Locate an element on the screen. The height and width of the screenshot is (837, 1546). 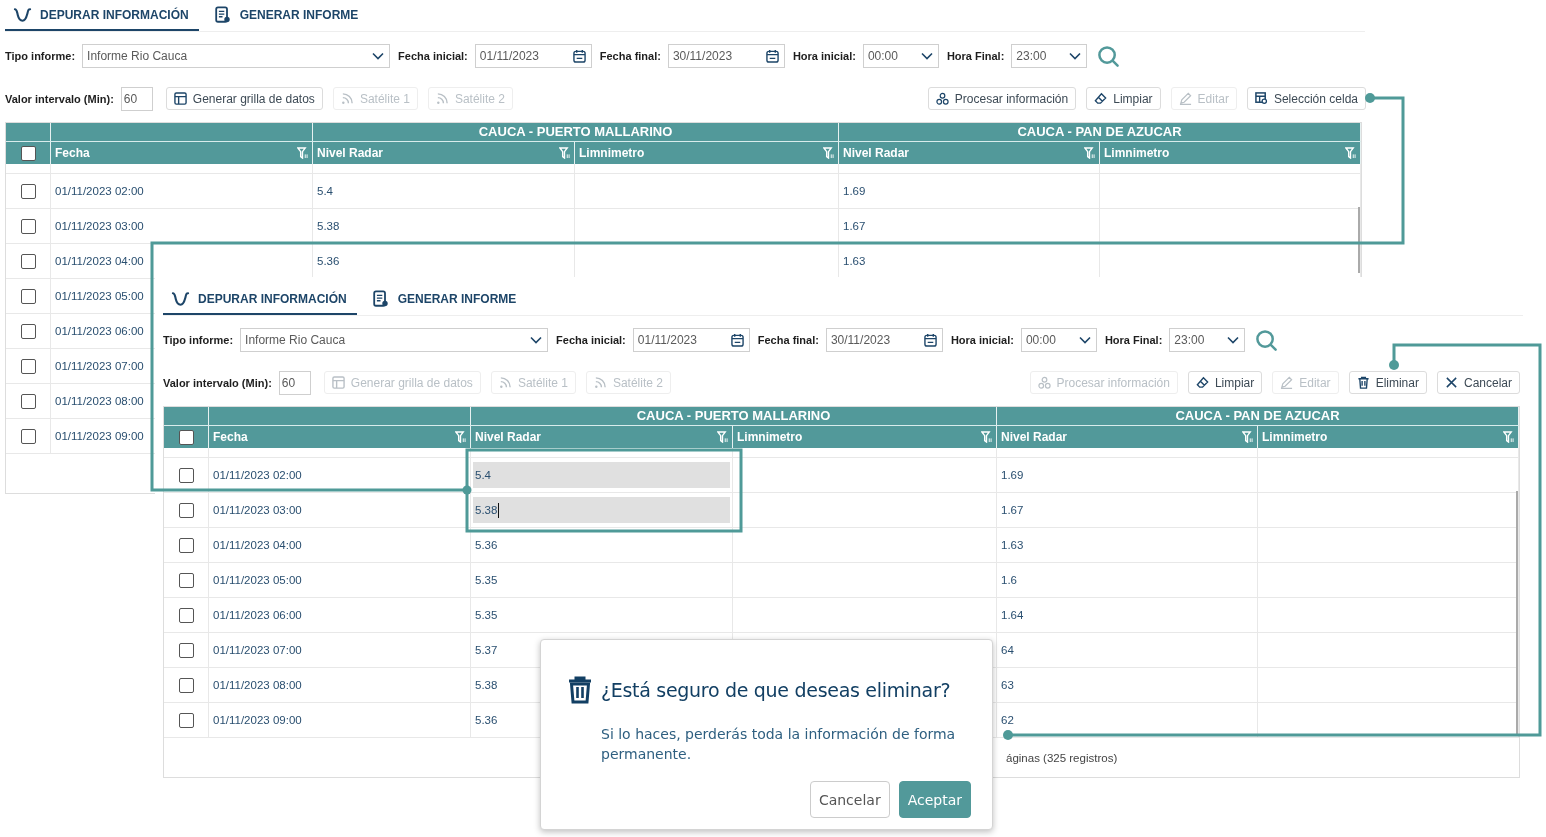
chevron-down-icon is located at coordinates (926, 56).